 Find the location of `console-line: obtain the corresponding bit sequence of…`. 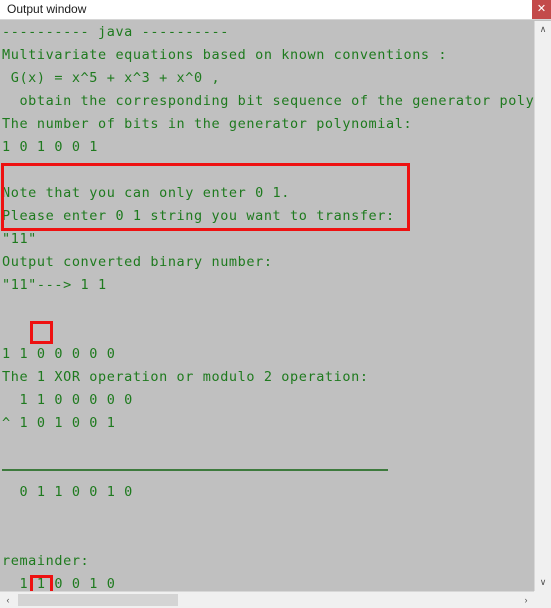

console-line: obtain the corresponding bit sequence of… is located at coordinates (268, 101).